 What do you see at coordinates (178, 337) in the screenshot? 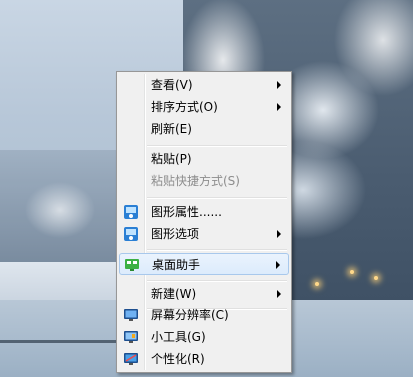
I see `menu-item-label: 小工具(G)` at bounding box center [178, 337].